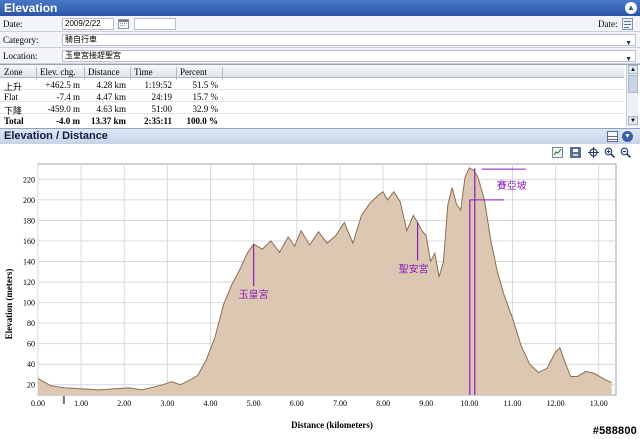 The width and height of the screenshot is (640, 439). I want to click on time-cell: 51:00, so click(161, 109).